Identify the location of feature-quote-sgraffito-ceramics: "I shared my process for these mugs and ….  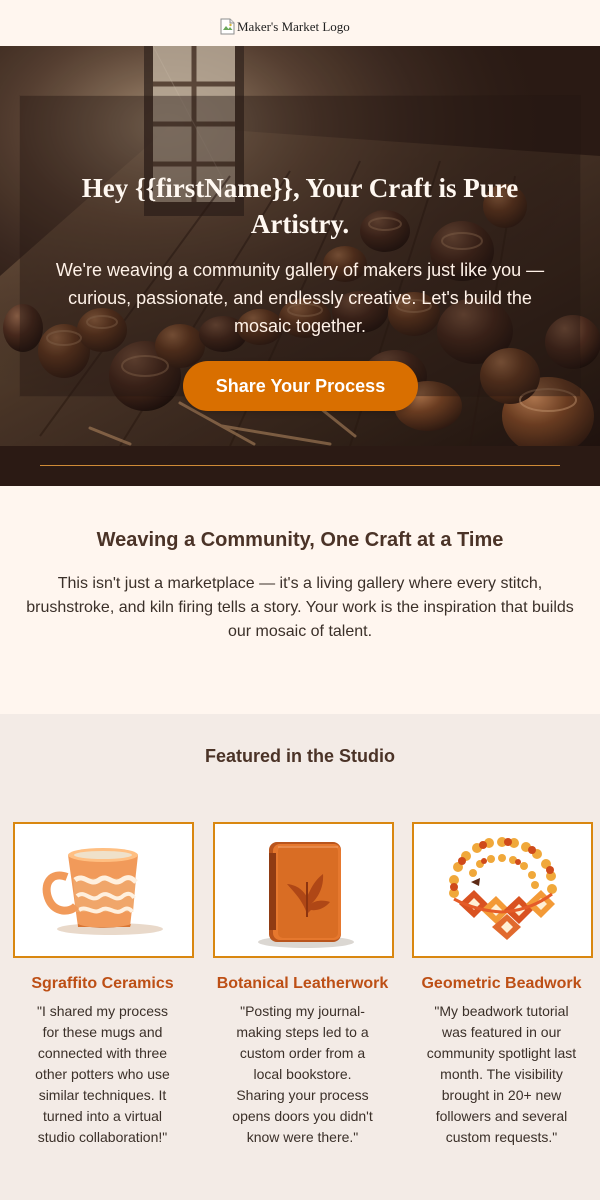
(102, 1074).